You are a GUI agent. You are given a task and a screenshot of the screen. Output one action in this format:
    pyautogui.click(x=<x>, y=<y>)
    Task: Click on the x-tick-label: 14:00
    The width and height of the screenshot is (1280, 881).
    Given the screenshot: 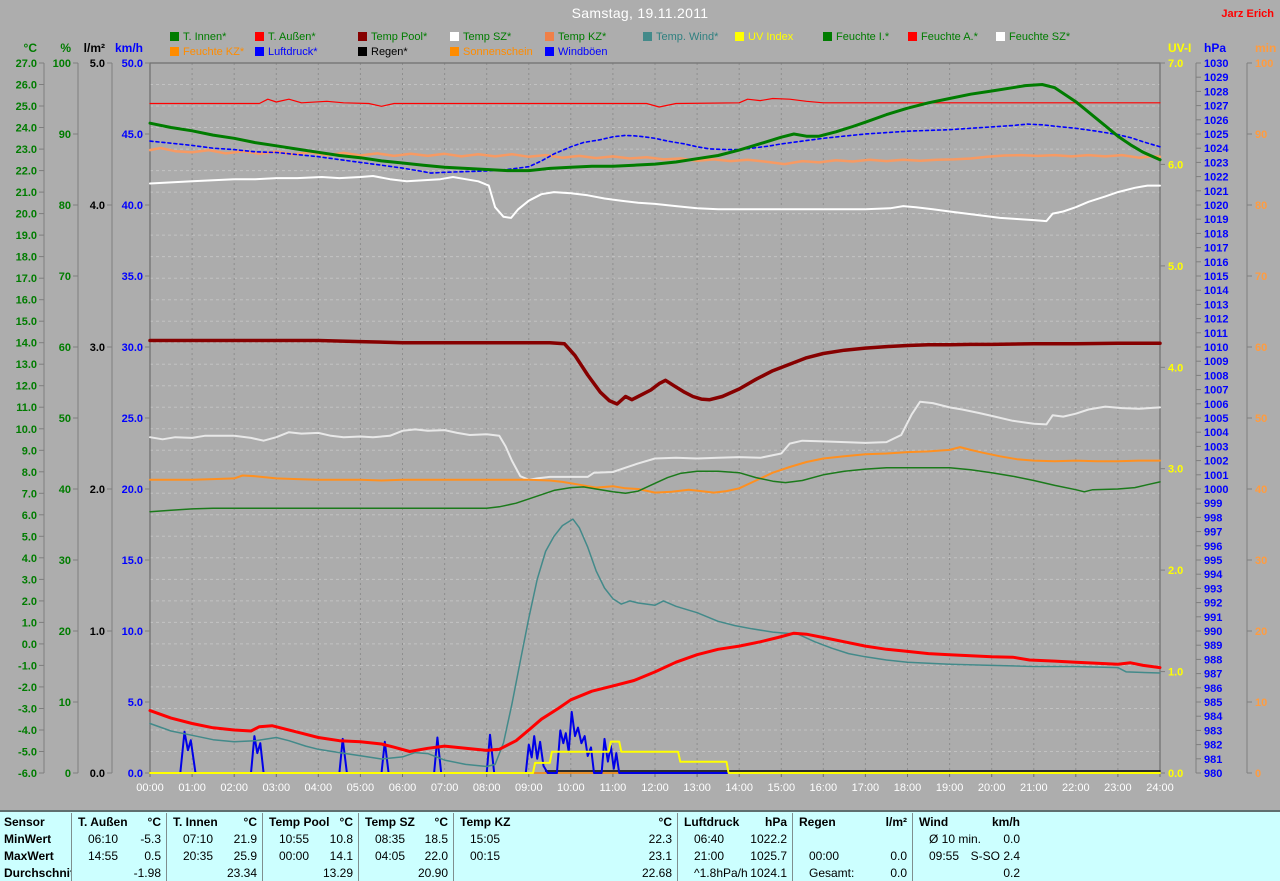 What is the action you would take?
    pyautogui.click(x=739, y=788)
    